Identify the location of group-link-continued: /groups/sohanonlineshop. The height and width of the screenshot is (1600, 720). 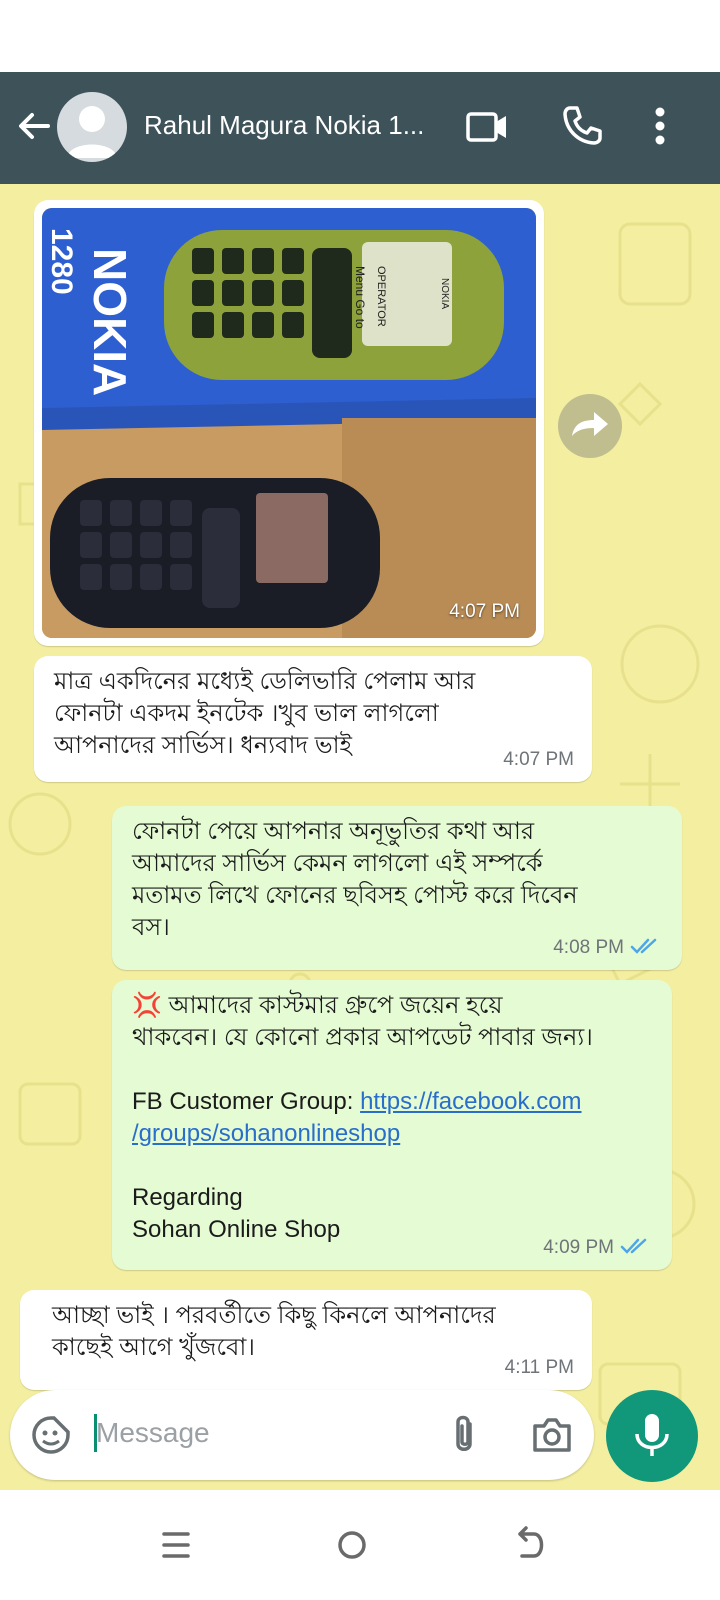
(266, 1133).